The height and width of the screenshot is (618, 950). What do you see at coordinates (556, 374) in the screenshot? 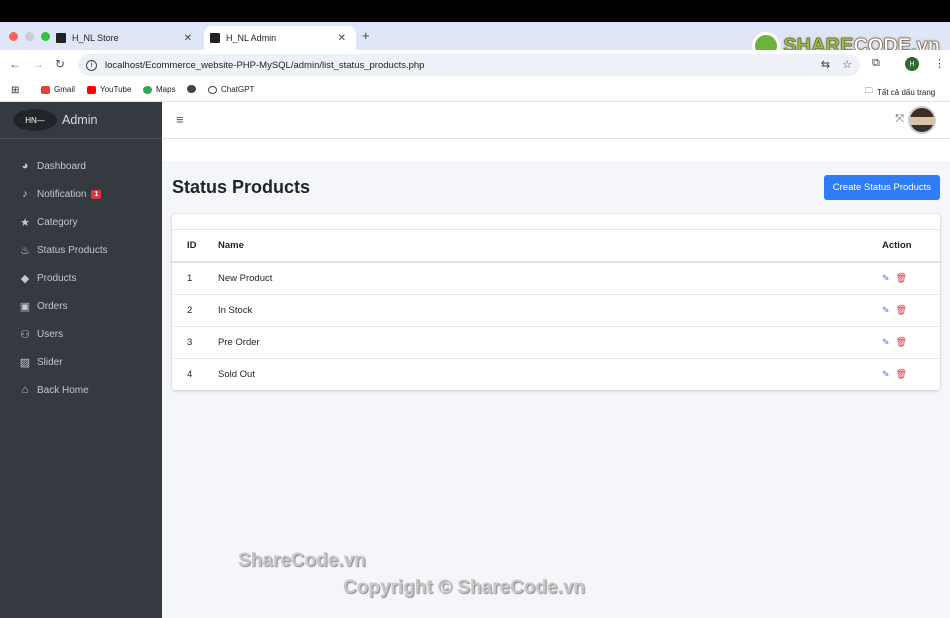
I see `table-row: 4 Sold Out ✎ 🗑︎` at bounding box center [556, 374].